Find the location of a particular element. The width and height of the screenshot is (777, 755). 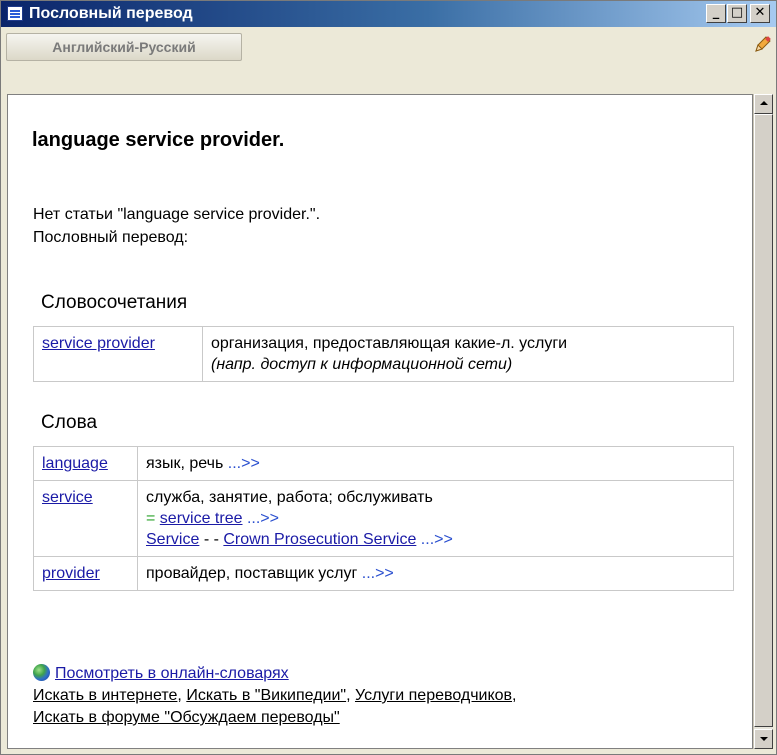

close-button: ✕ is located at coordinates (760, 13).